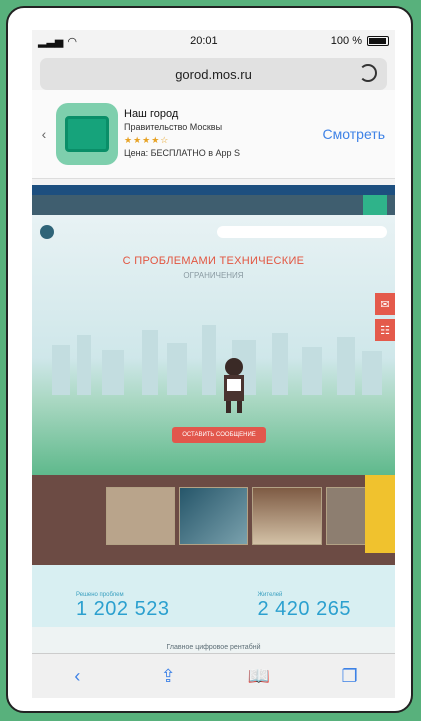 The image size is (421, 721). What do you see at coordinates (44, 134) in the screenshot?
I see `close-icon: ‹` at bounding box center [44, 134].